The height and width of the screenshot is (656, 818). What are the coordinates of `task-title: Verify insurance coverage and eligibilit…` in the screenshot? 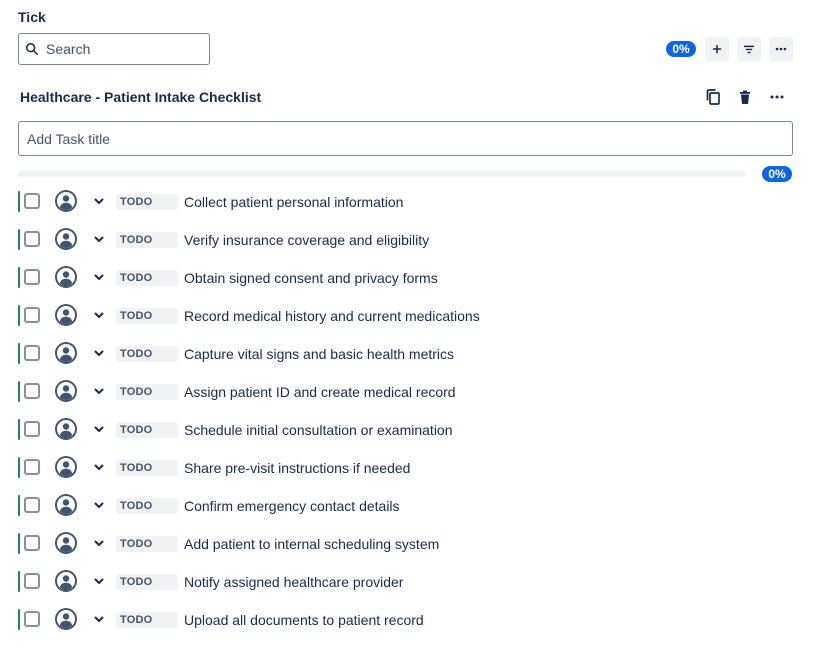 It's located at (306, 240).